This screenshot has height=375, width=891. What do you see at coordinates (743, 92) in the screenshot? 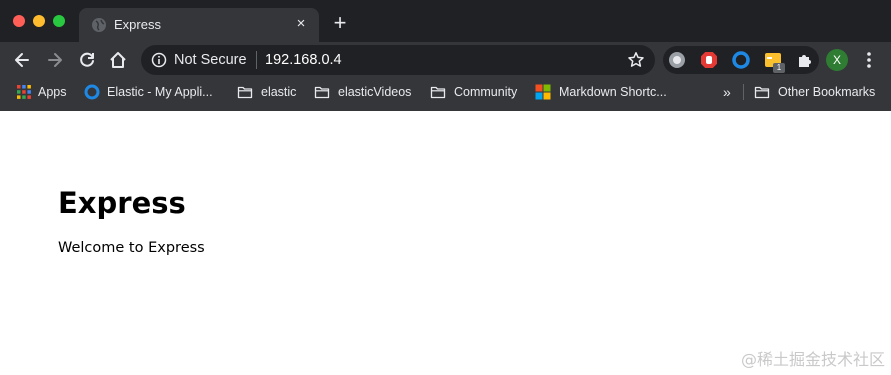
I see `bookmark-divider` at bounding box center [743, 92].